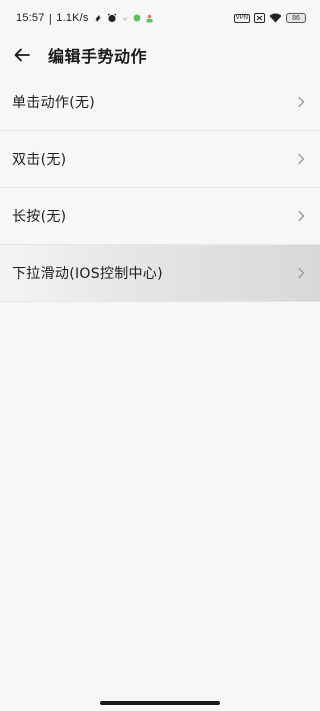 Image resolution: width=320 pixels, height=711 pixels. Describe the element at coordinates (87, 274) in the screenshot. I see `list-item-label: 下拉滑动(IOS控制中心)` at that location.